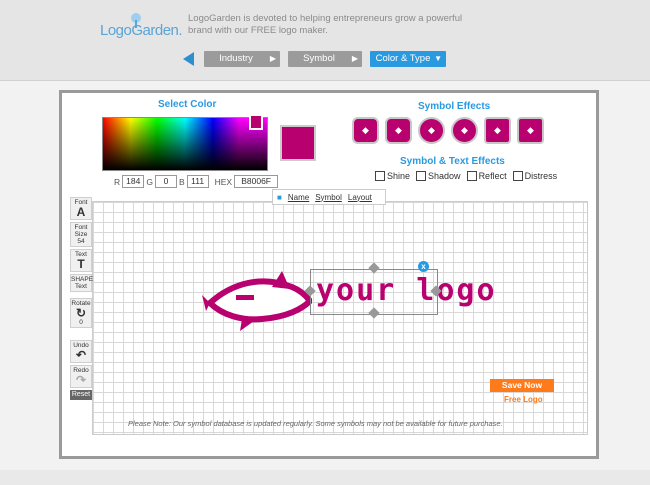  What do you see at coordinates (257, 300) in the screenshot?
I see `fish-symbol` at bounding box center [257, 300].